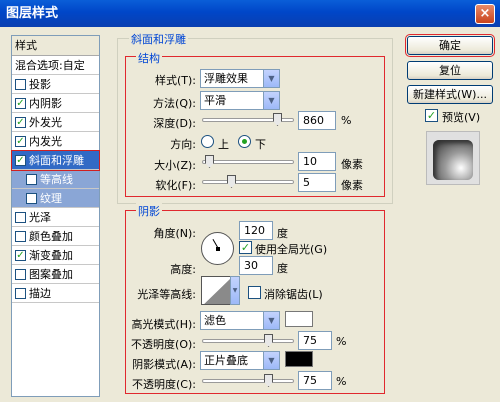 Image resolution: width=500 pixels, height=402 pixels. What do you see at coordinates (55, 179) in the screenshot?
I see `style-item: 等高线` at bounding box center [55, 179].